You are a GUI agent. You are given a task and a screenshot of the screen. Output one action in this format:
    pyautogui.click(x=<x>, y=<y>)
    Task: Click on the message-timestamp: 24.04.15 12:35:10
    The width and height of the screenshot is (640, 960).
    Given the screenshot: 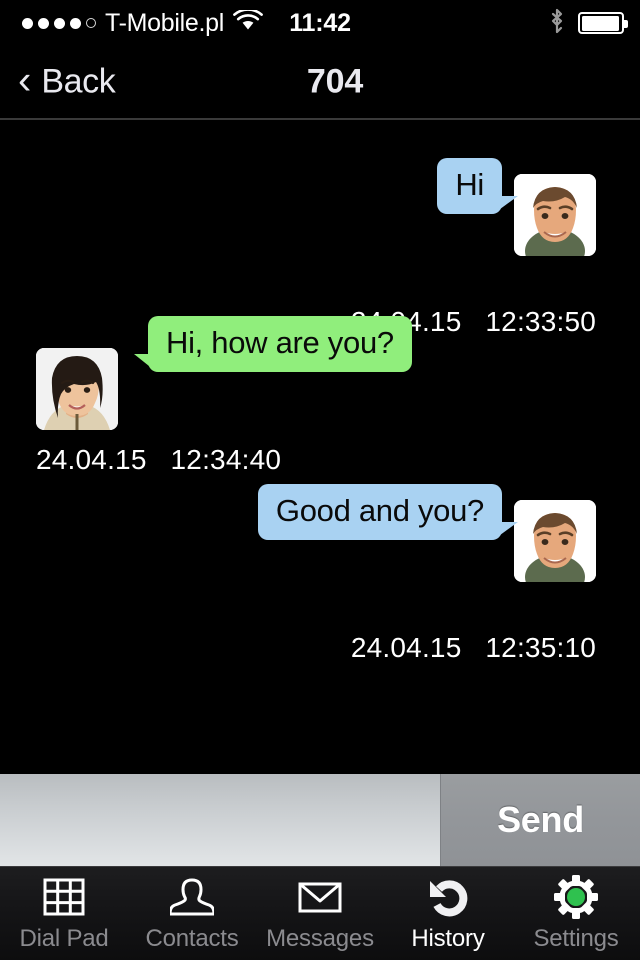 What is the action you would take?
    pyautogui.click(x=473, y=647)
    